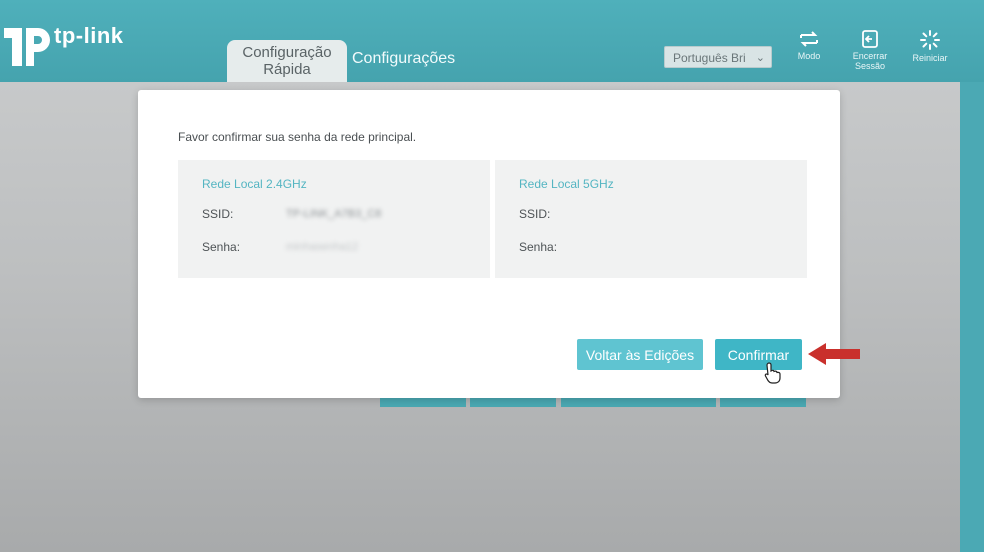  I want to click on back-to-edit-button: Voltar às Edições, so click(640, 354).